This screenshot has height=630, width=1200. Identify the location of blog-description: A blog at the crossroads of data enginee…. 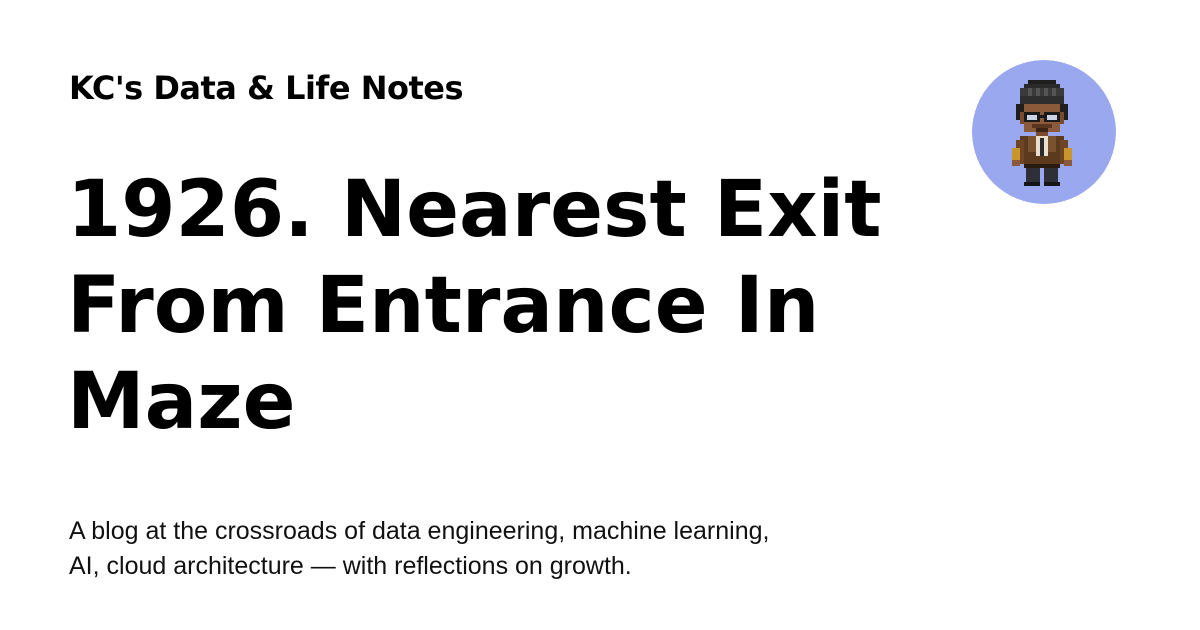
(499, 549).